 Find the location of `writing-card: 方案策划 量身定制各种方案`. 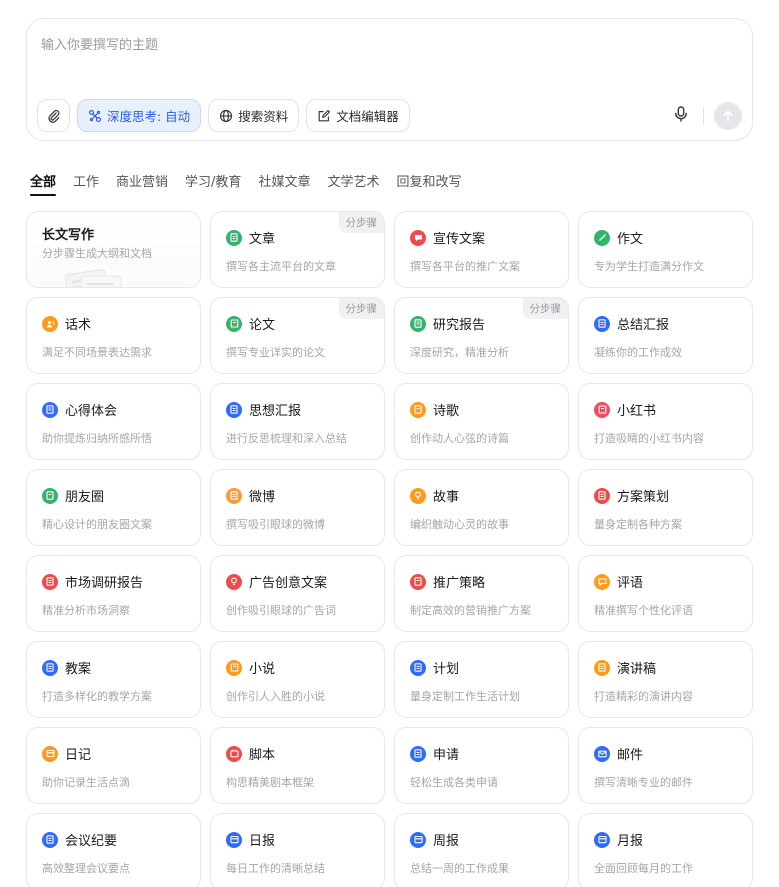

writing-card: 方案策划 量身定制各种方案 is located at coordinates (665, 507).